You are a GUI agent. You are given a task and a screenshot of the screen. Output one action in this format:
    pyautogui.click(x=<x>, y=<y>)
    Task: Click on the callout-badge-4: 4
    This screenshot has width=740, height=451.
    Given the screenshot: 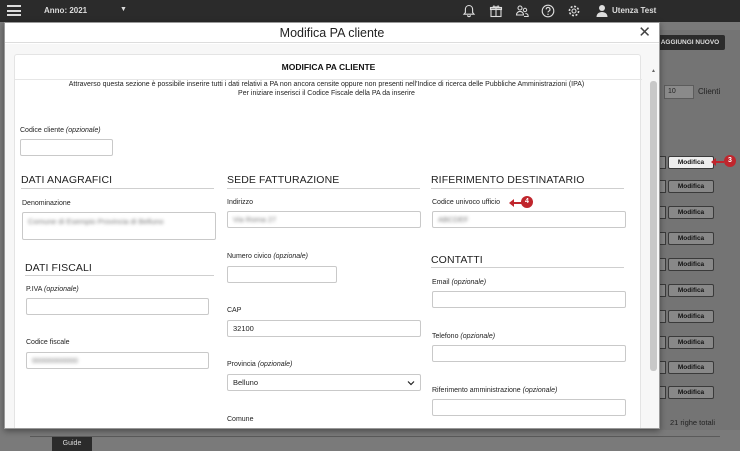 What is the action you would take?
    pyautogui.click(x=527, y=202)
    